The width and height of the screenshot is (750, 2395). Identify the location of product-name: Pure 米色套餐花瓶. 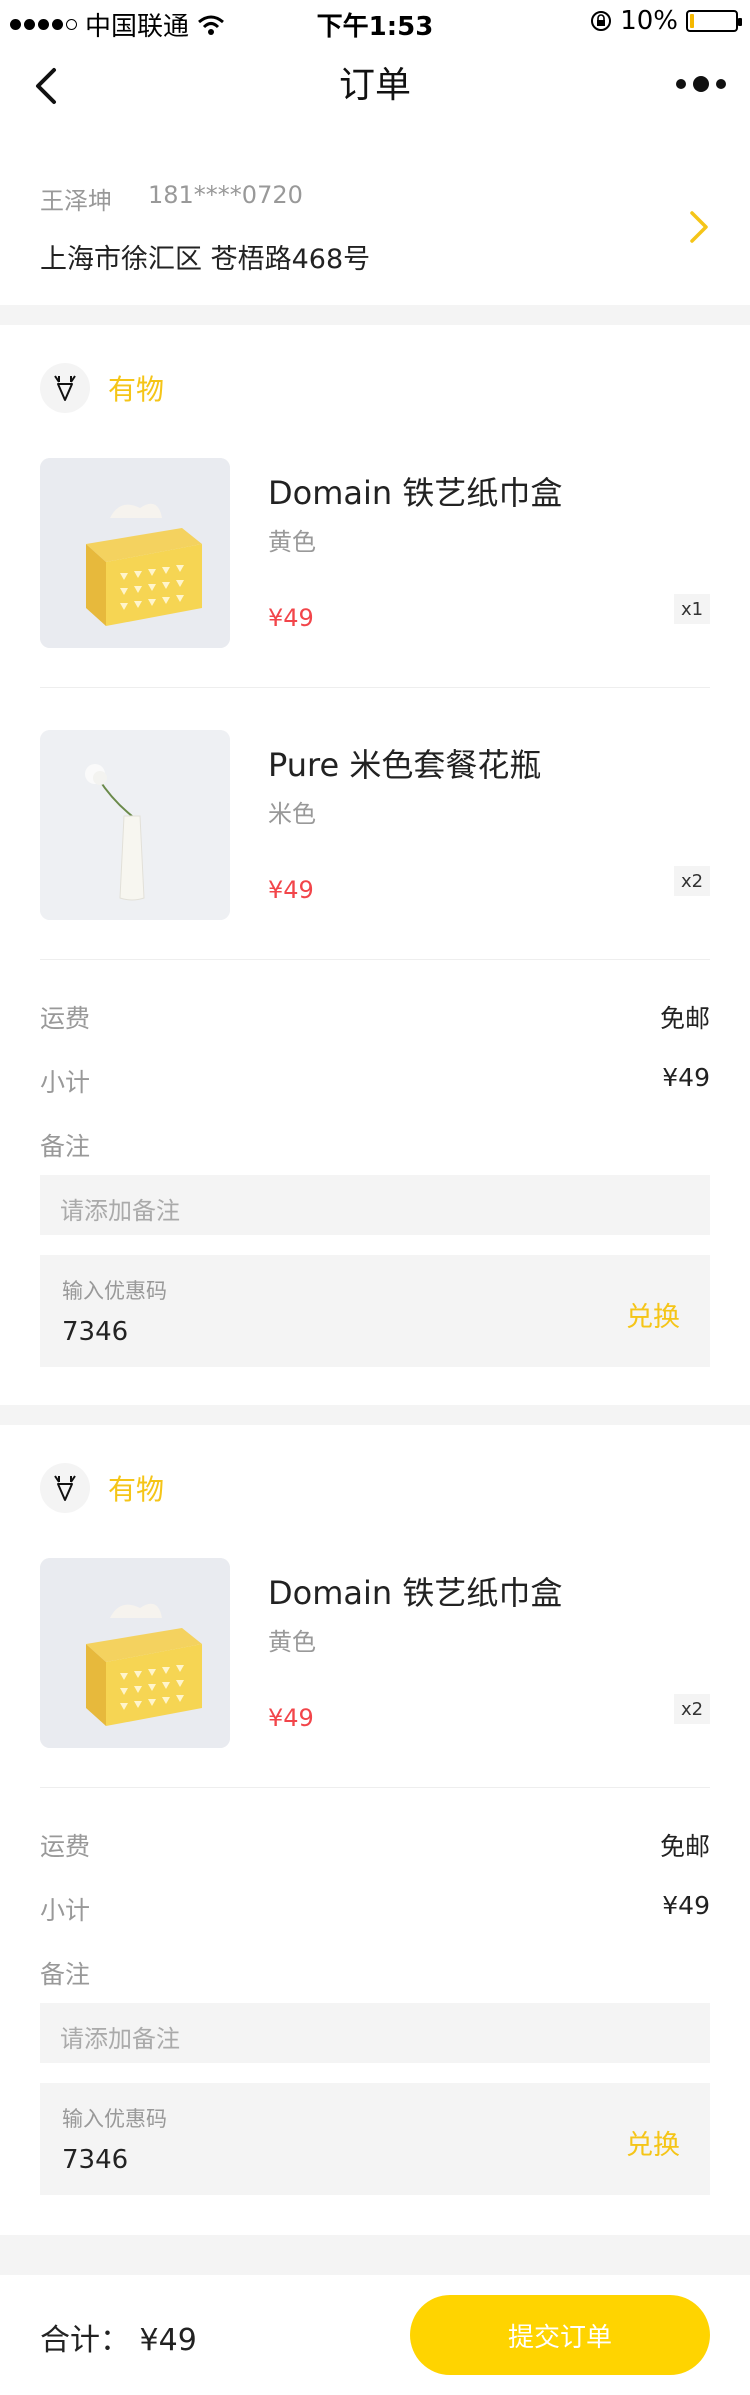
(405, 765).